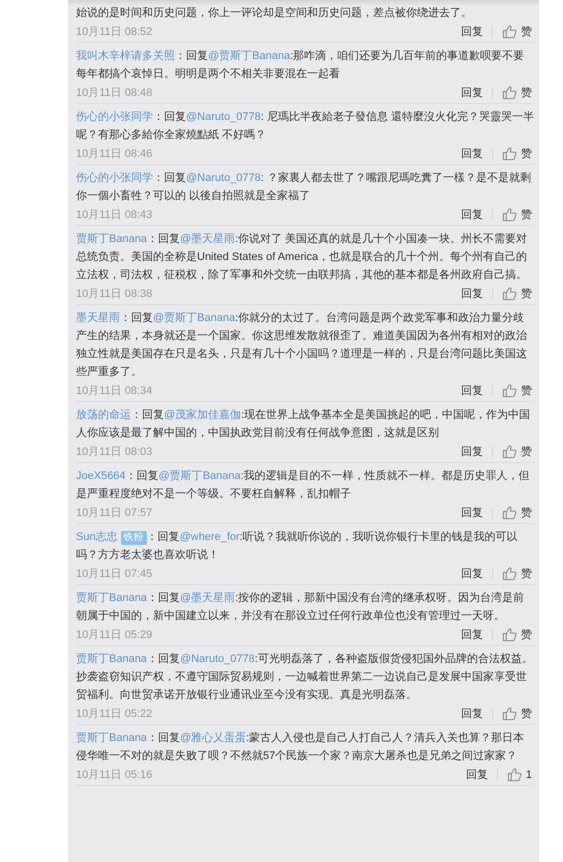 This screenshot has width=563, height=862. What do you see at coordinates (114, 635) in the screenshot?
I see `timestamp: 10月11日 05:29` at bounding box center [114, 635].